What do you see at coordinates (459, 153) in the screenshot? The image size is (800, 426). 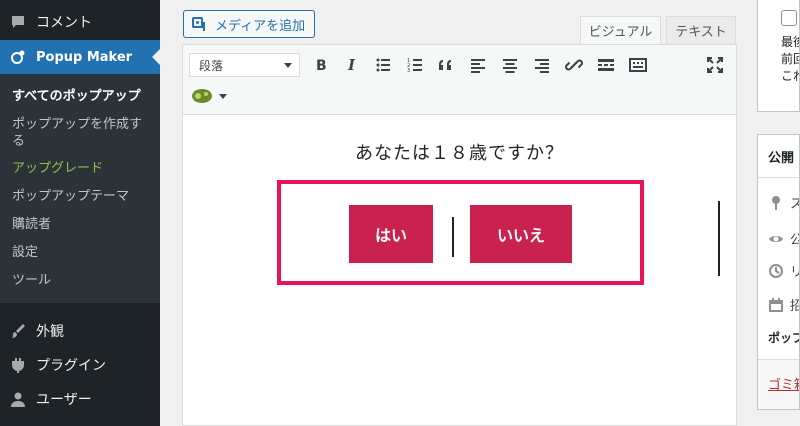 I see `age-question: あなたは１８歳ですか？` at bounding box center [459, 153].